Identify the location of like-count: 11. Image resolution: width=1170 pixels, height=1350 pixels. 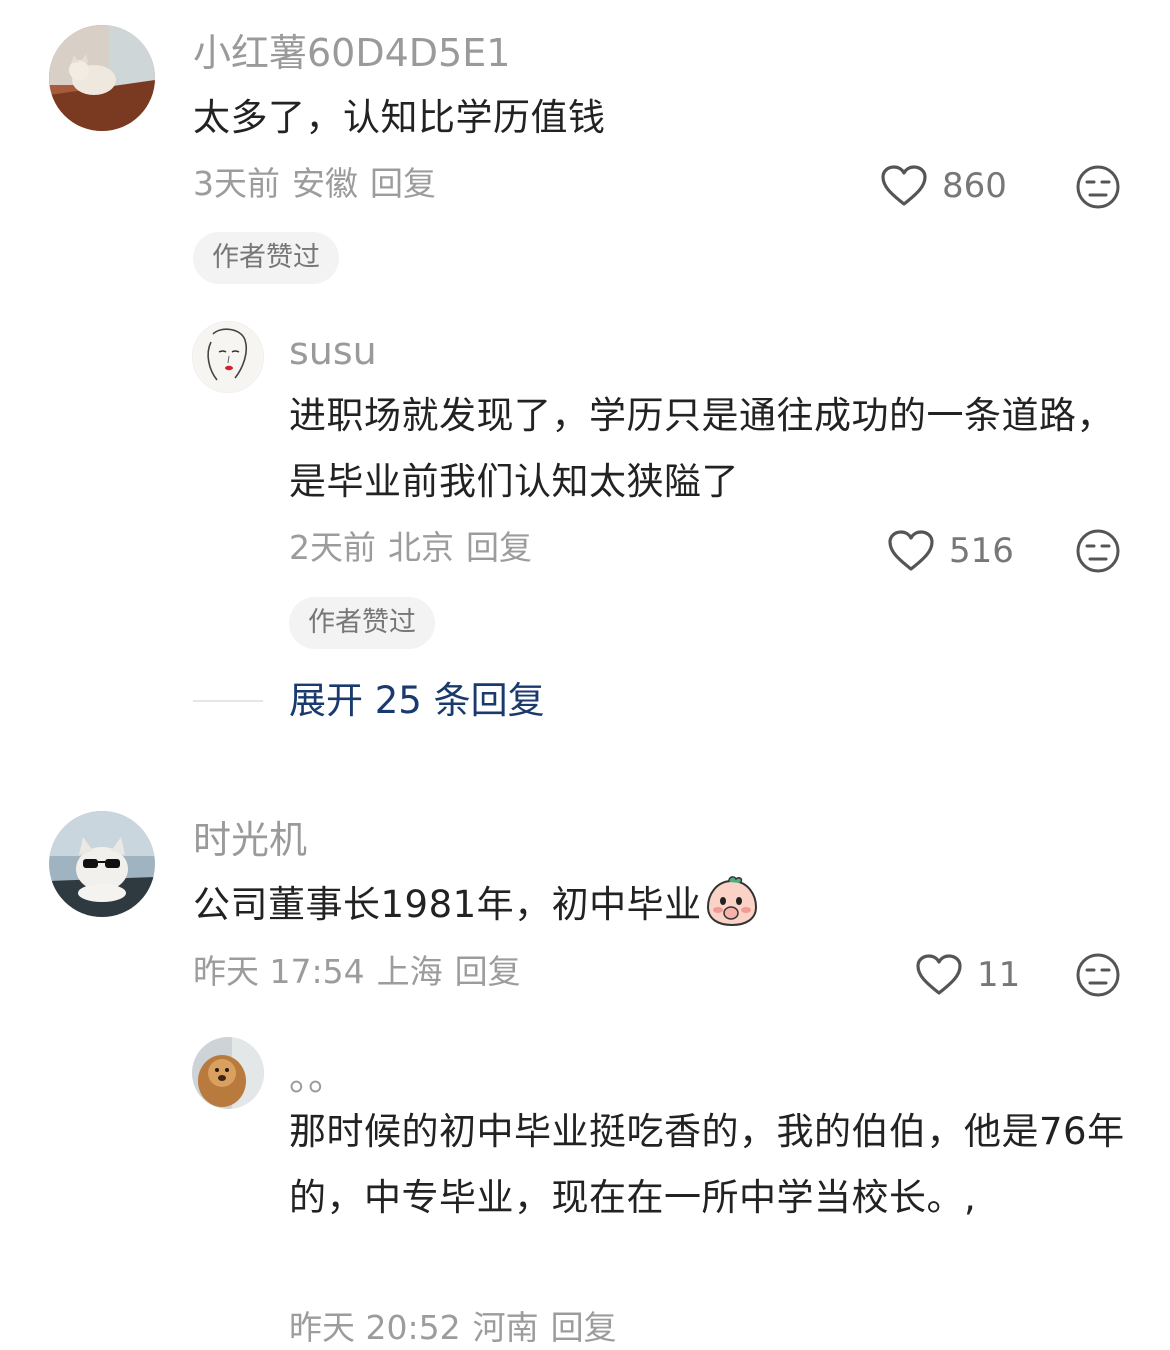
(999, 975).